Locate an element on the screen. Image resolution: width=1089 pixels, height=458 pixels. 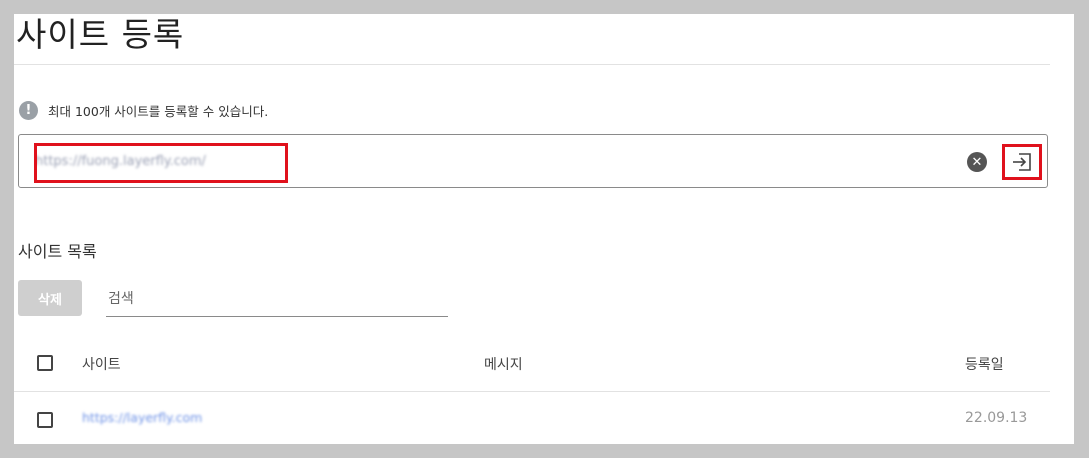
enter-arrow-icon is located at coordinates (1022, 162).